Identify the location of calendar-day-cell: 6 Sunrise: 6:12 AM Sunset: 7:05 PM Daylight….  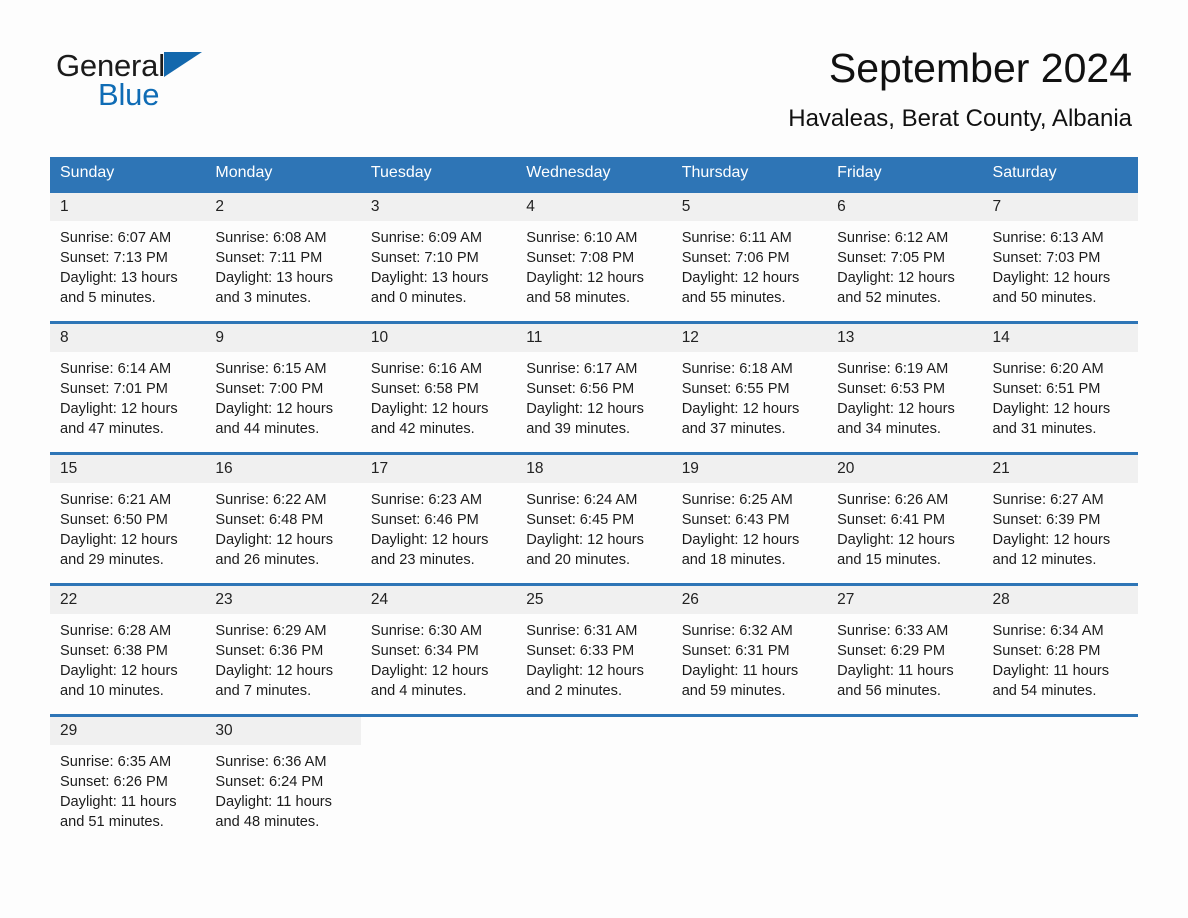
(905, 256).